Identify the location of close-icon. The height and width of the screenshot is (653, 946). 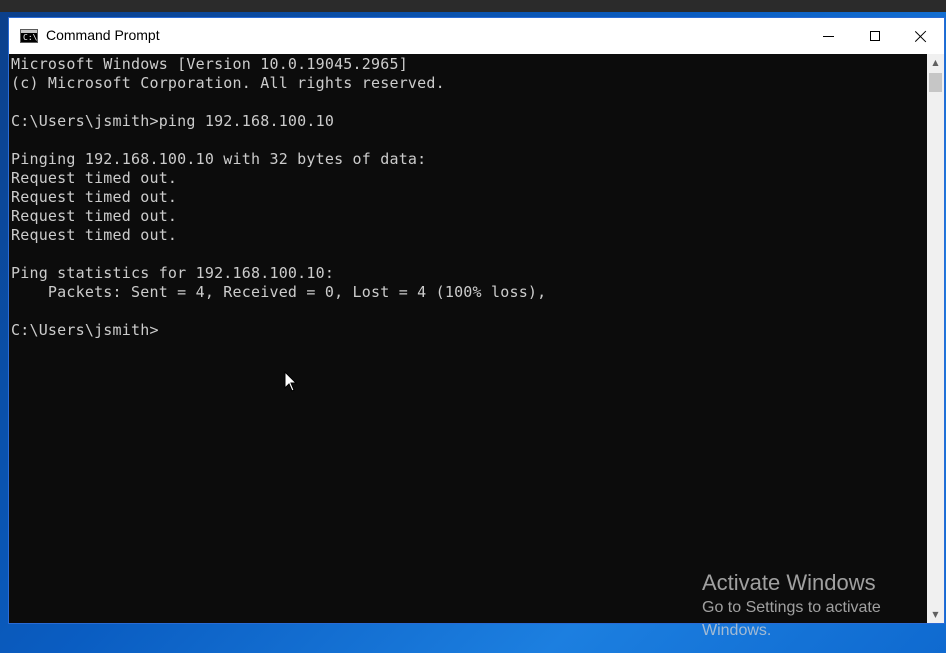
(921, 36).